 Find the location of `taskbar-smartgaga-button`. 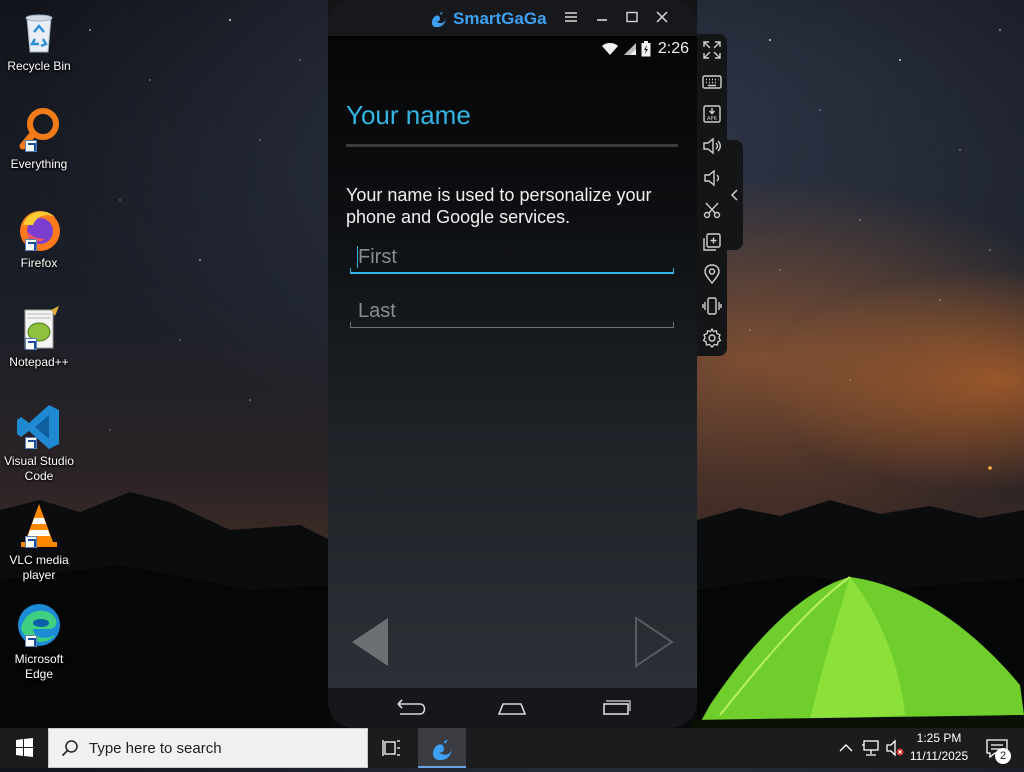

taskbar-smartgaga-button is located at coordinates (442, 748).